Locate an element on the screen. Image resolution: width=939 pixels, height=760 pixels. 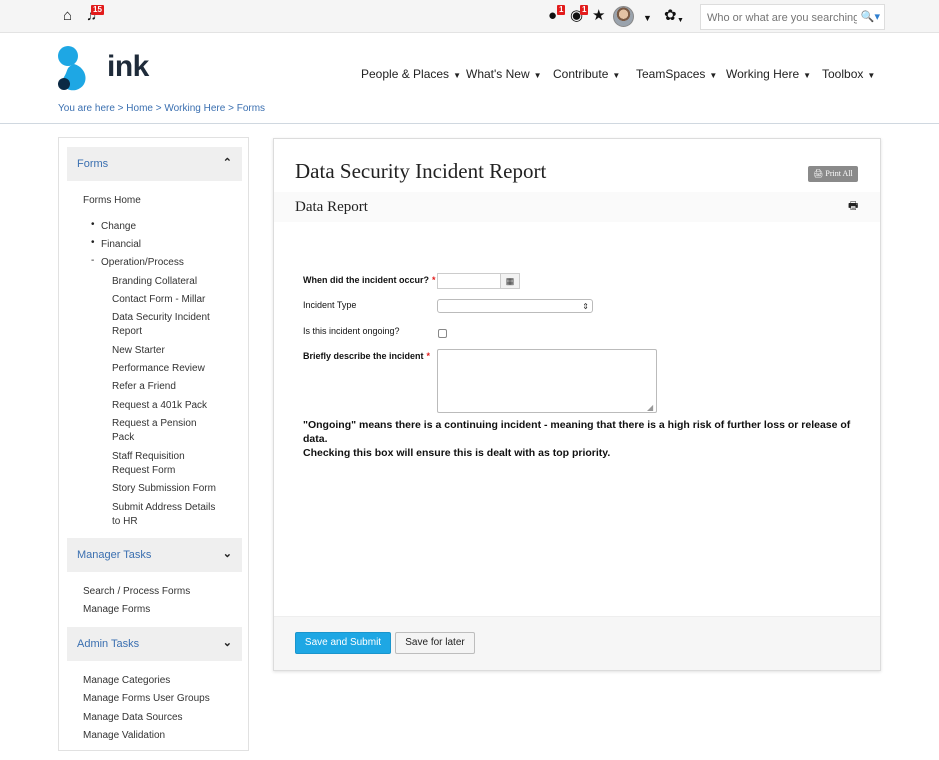
collapse-icon: - is located at coordinates (92, 260).